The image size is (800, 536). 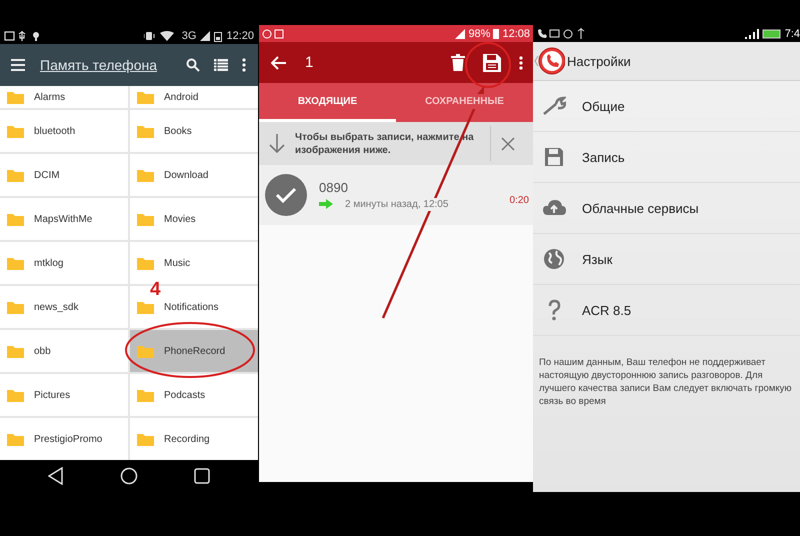 I want to click on folder-item: Pictures, so click(x=64, y=395).